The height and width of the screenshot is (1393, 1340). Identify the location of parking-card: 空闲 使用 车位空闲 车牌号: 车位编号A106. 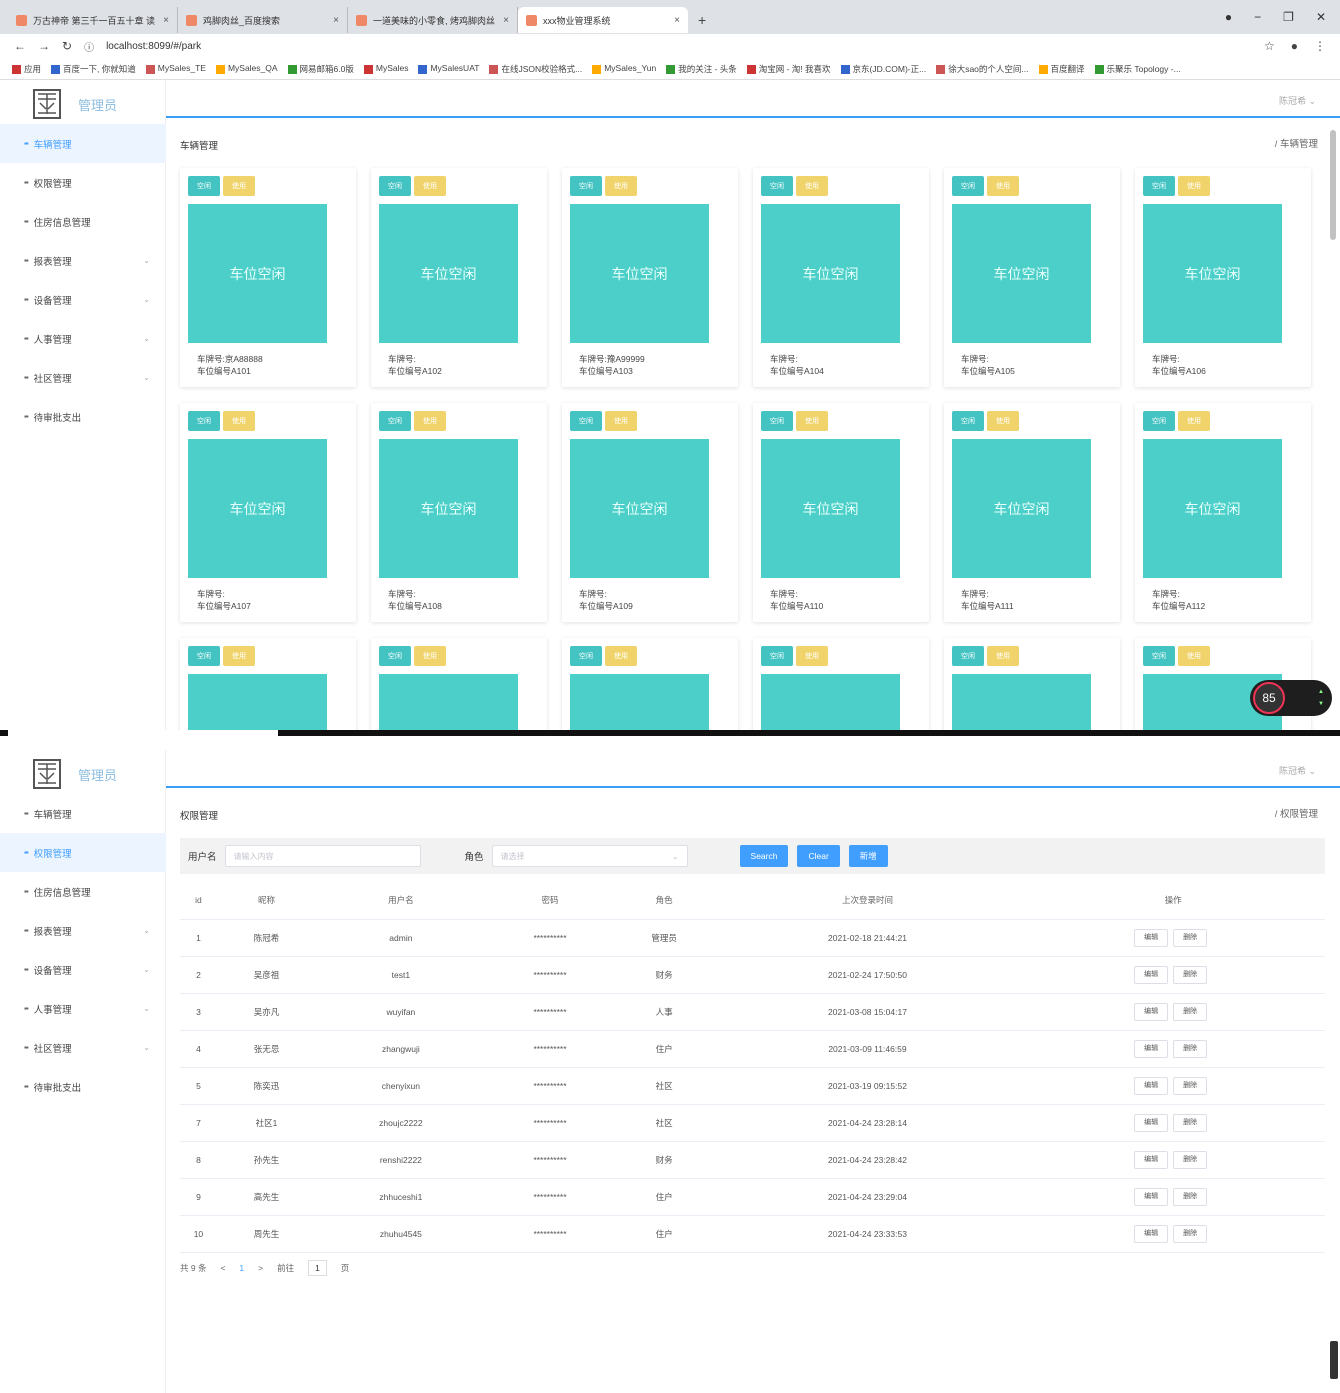
(1223, 277).